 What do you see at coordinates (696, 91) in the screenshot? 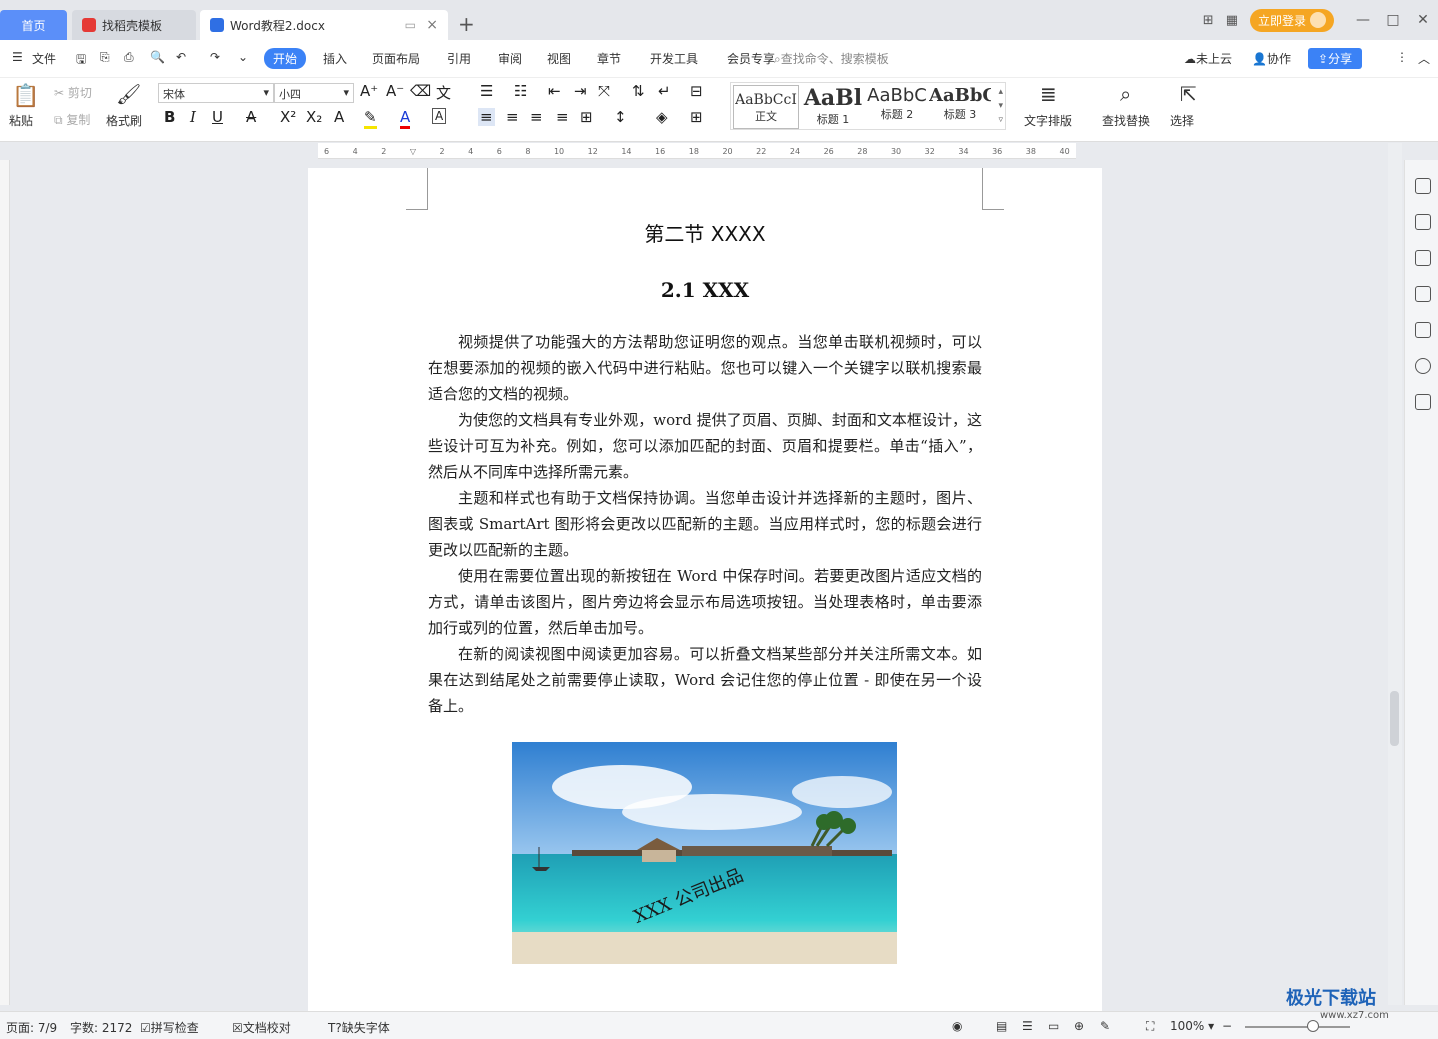
I see `tab-ruler-icon: ⊟` at bounding box center [696, 91].